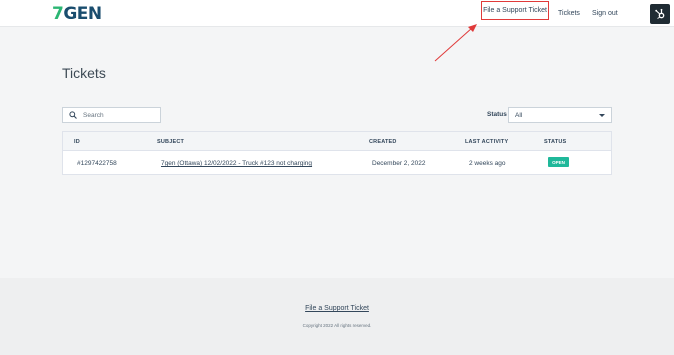 This screenshot has width=674, height=355. I want to click on status-filter-select: All, so click(560, 115).